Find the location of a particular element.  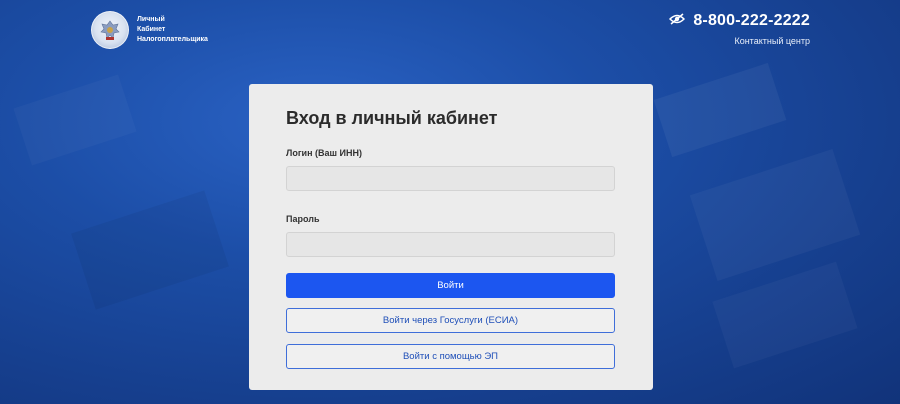

logo-line: Кабинет is located at coordinates (151, 29).